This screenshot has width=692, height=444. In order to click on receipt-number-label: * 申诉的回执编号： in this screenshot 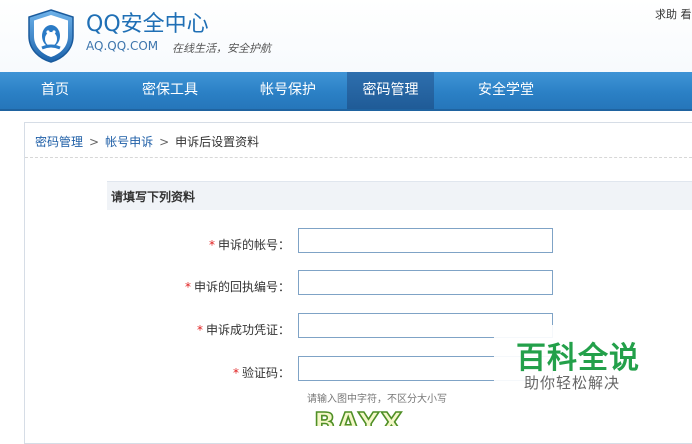, I will do `click(237, 287)`.